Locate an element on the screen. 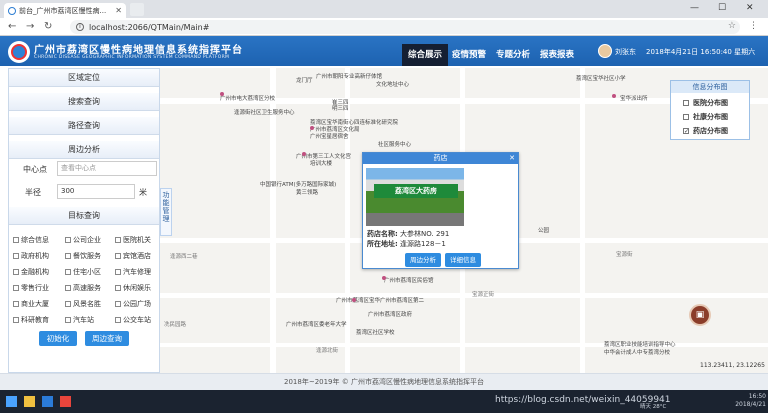  pharmacy-photo: 荔湾区大药房 is located at coordinates (415, 197).